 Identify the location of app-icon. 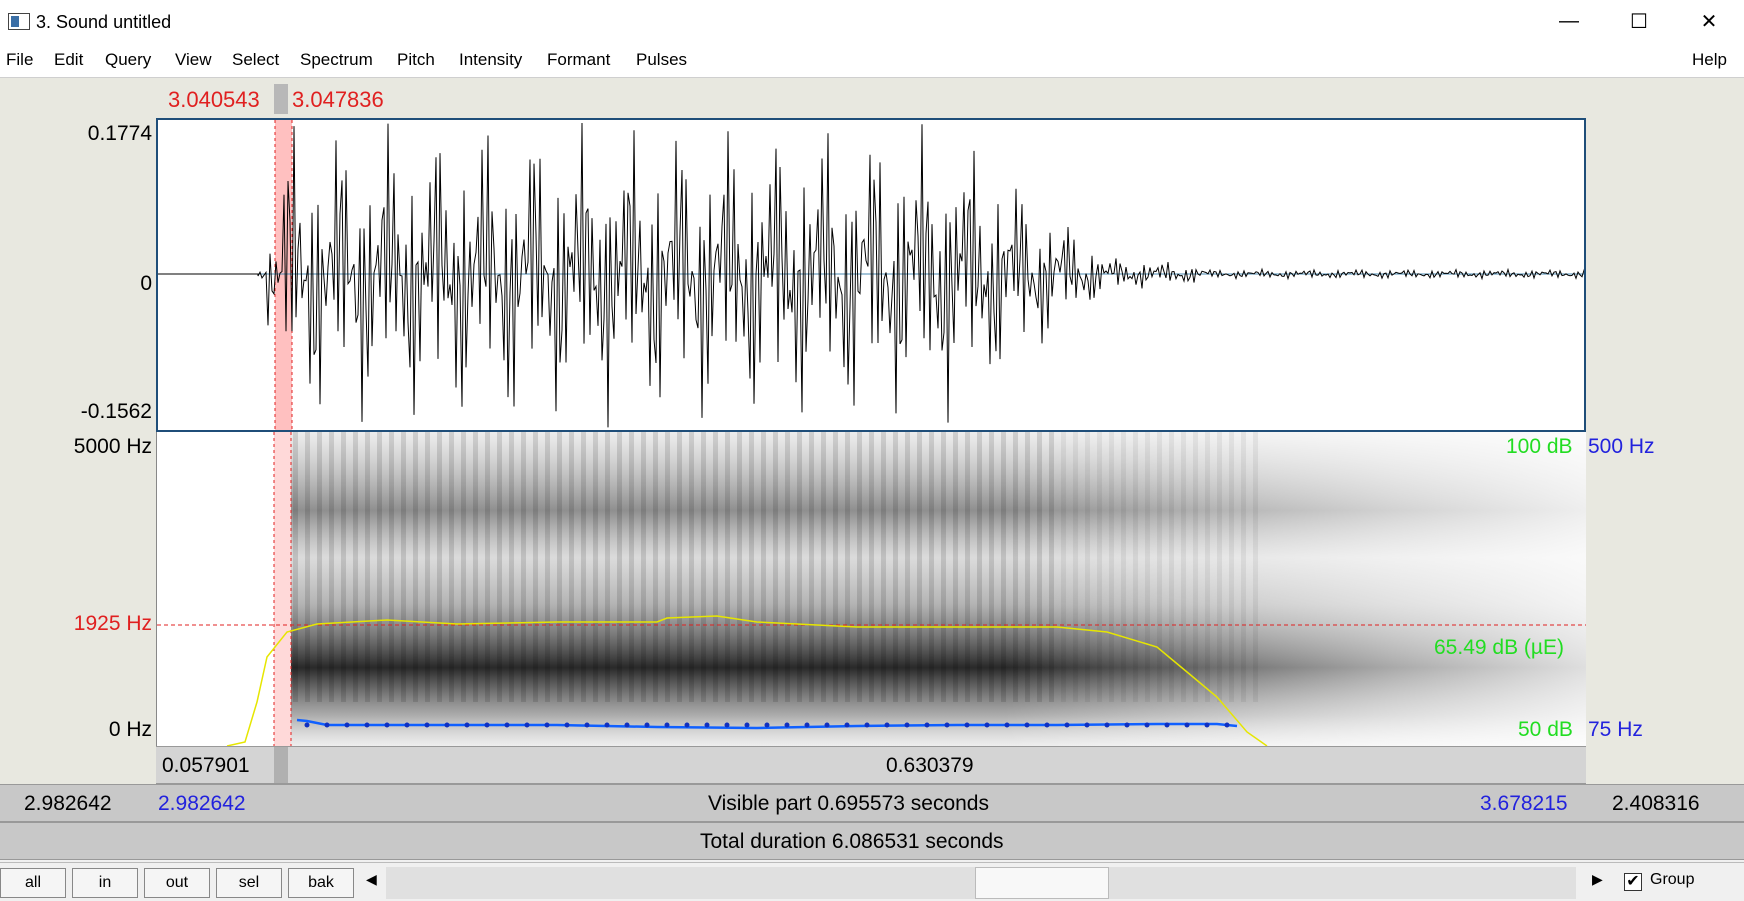
(19, 21).